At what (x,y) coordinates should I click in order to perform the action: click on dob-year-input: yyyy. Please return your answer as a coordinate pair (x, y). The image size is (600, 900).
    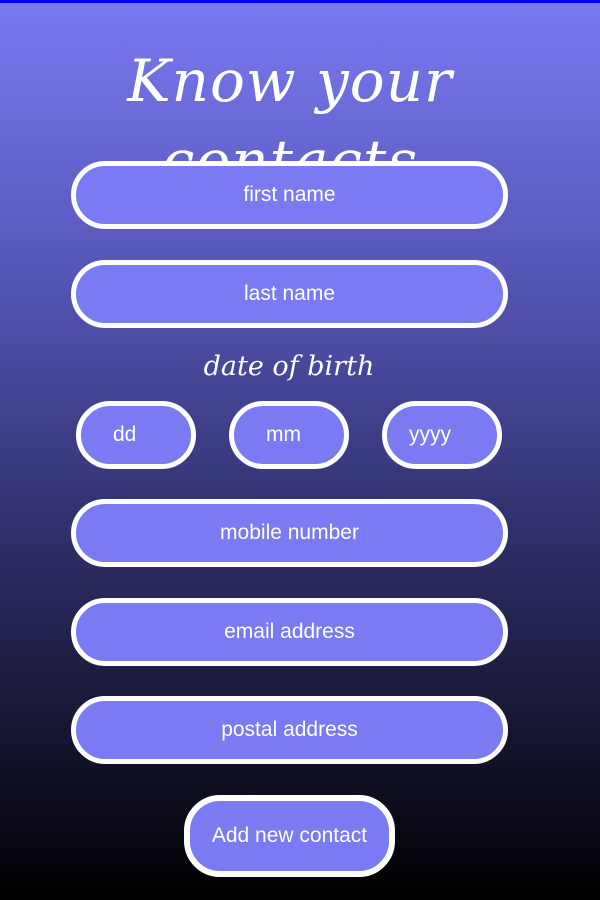
    Looking at the image, I should click on (442, 435).